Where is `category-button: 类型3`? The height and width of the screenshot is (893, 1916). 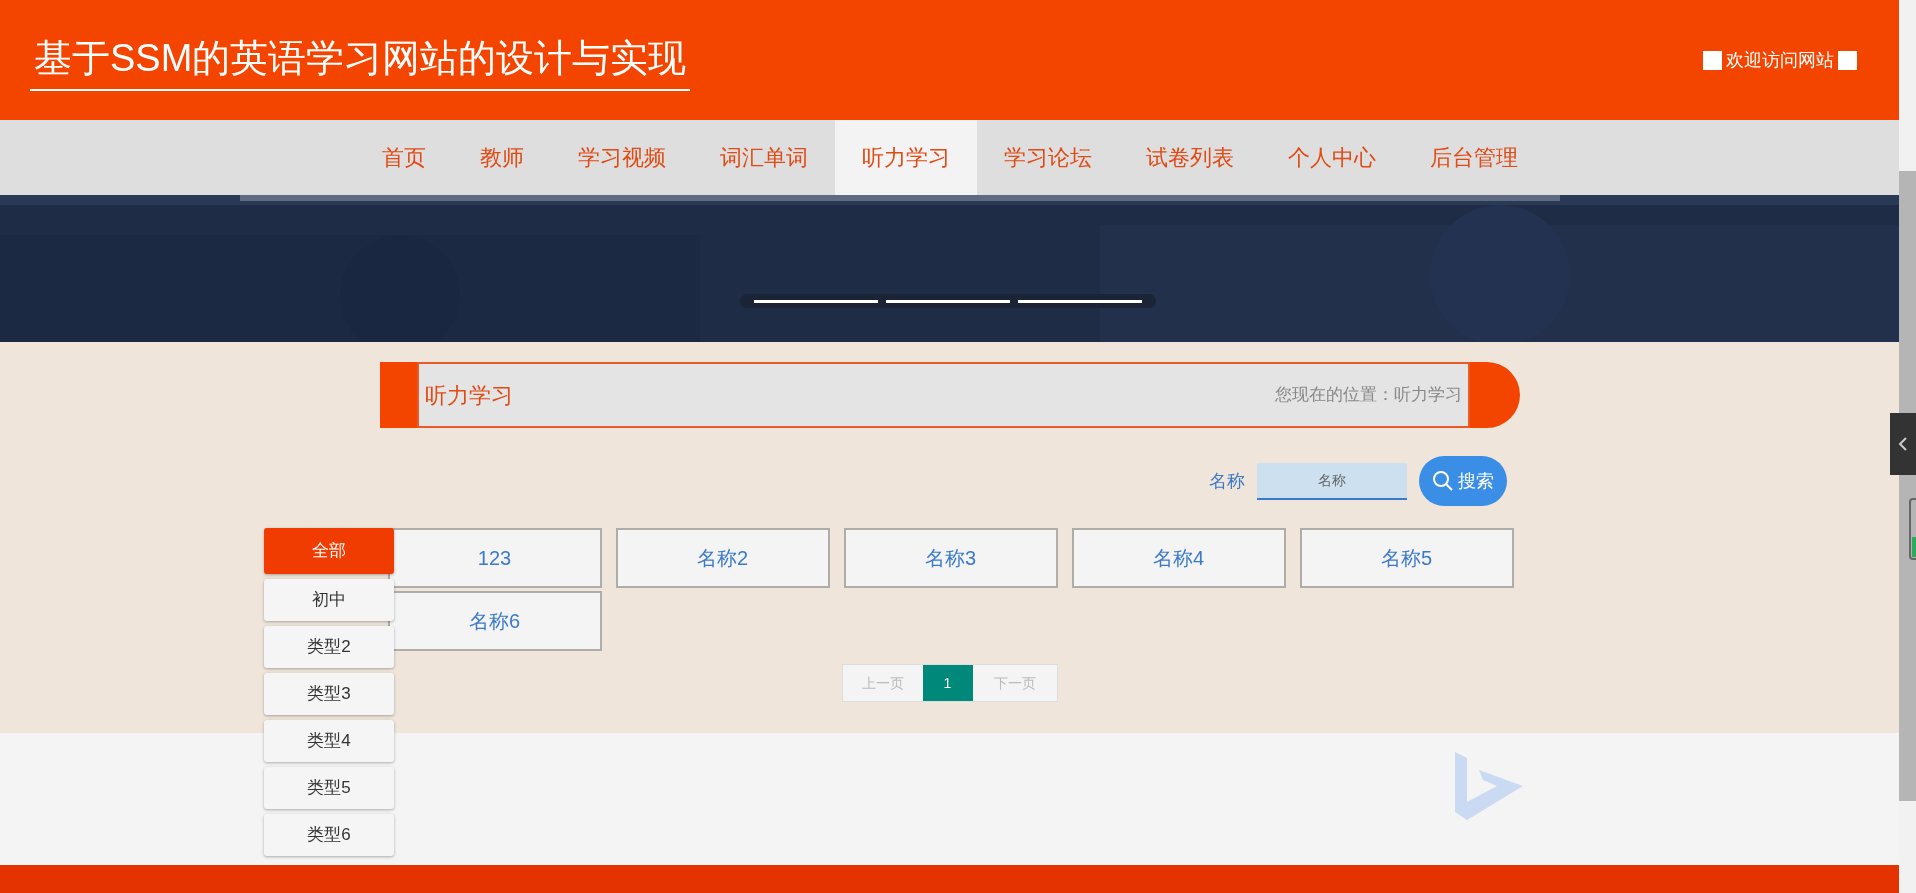 category-button: 类型3 is located at coordinates (329, 694).